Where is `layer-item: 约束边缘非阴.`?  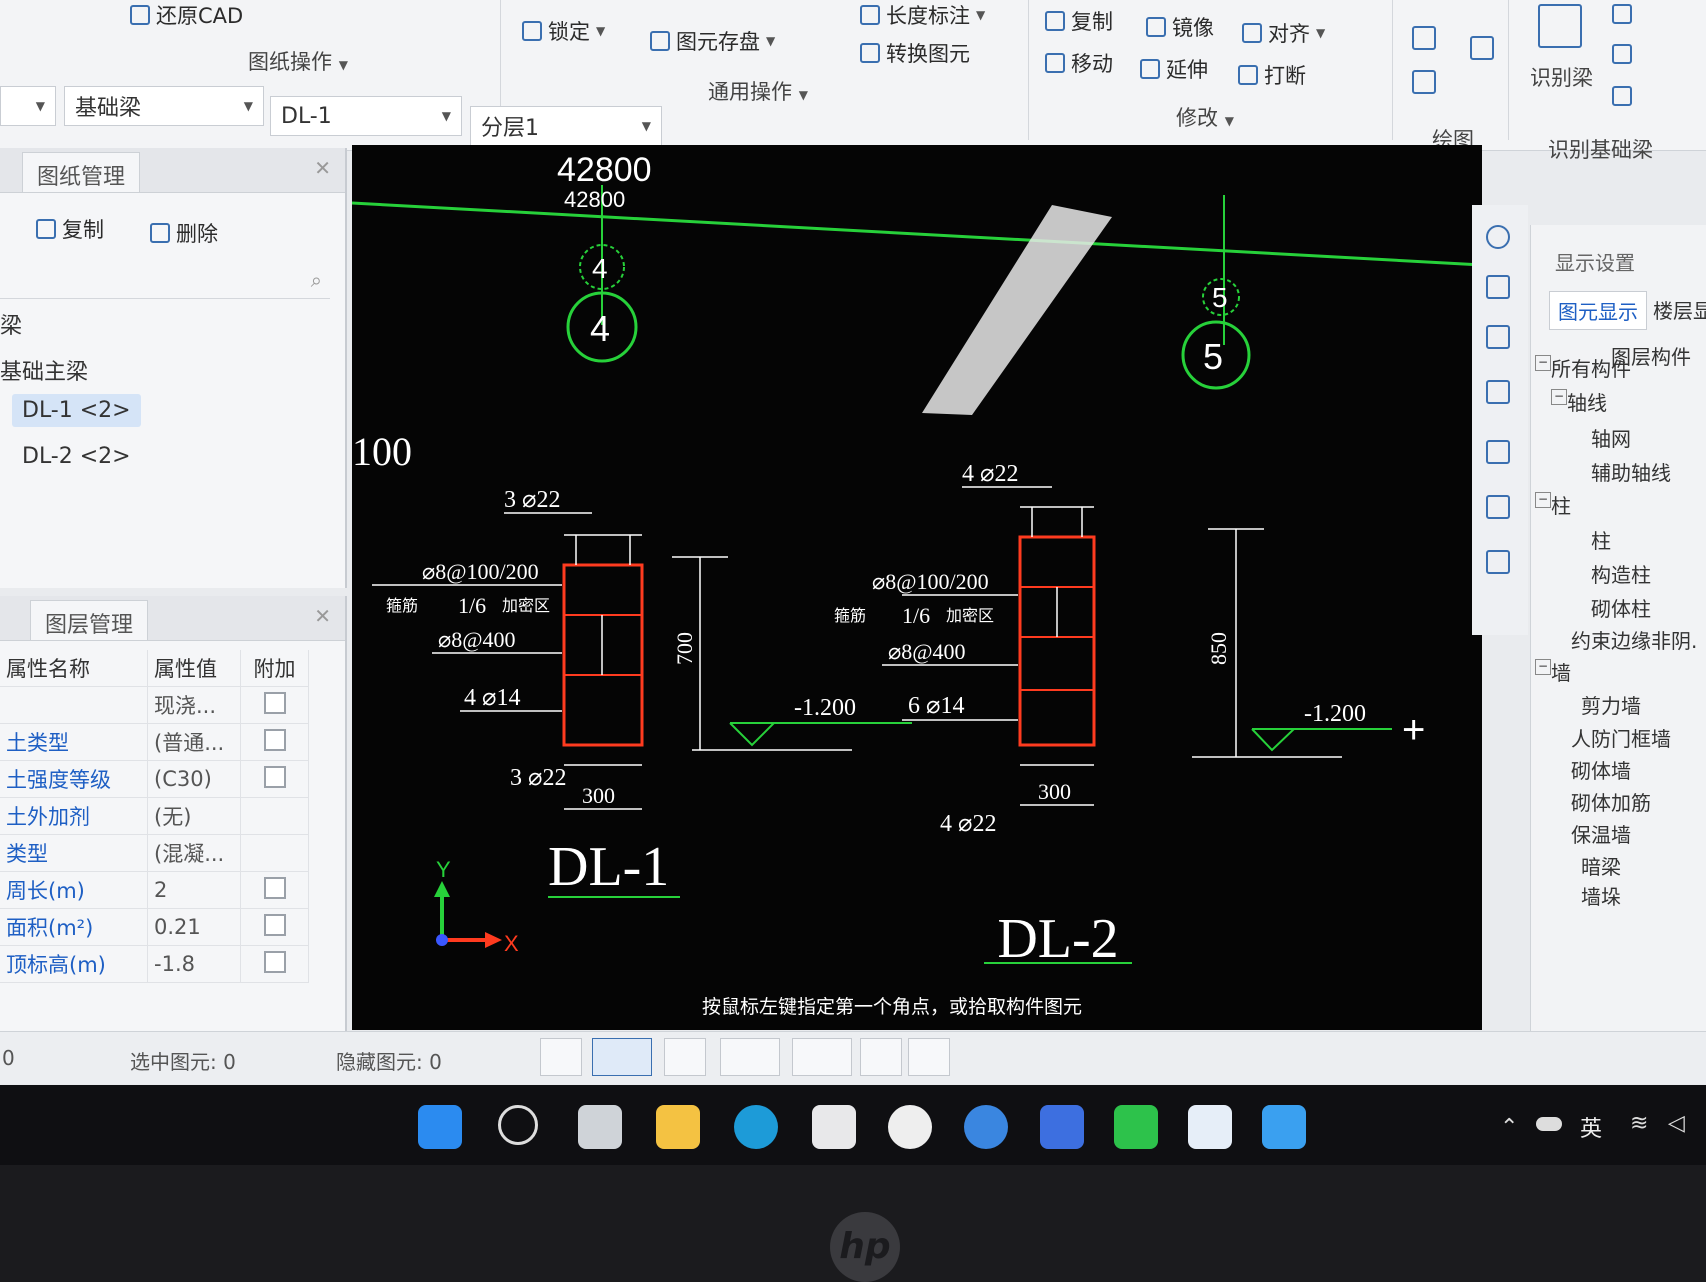
layer-item: 约束边缘非阴. is located at coordinates (1634, 639).